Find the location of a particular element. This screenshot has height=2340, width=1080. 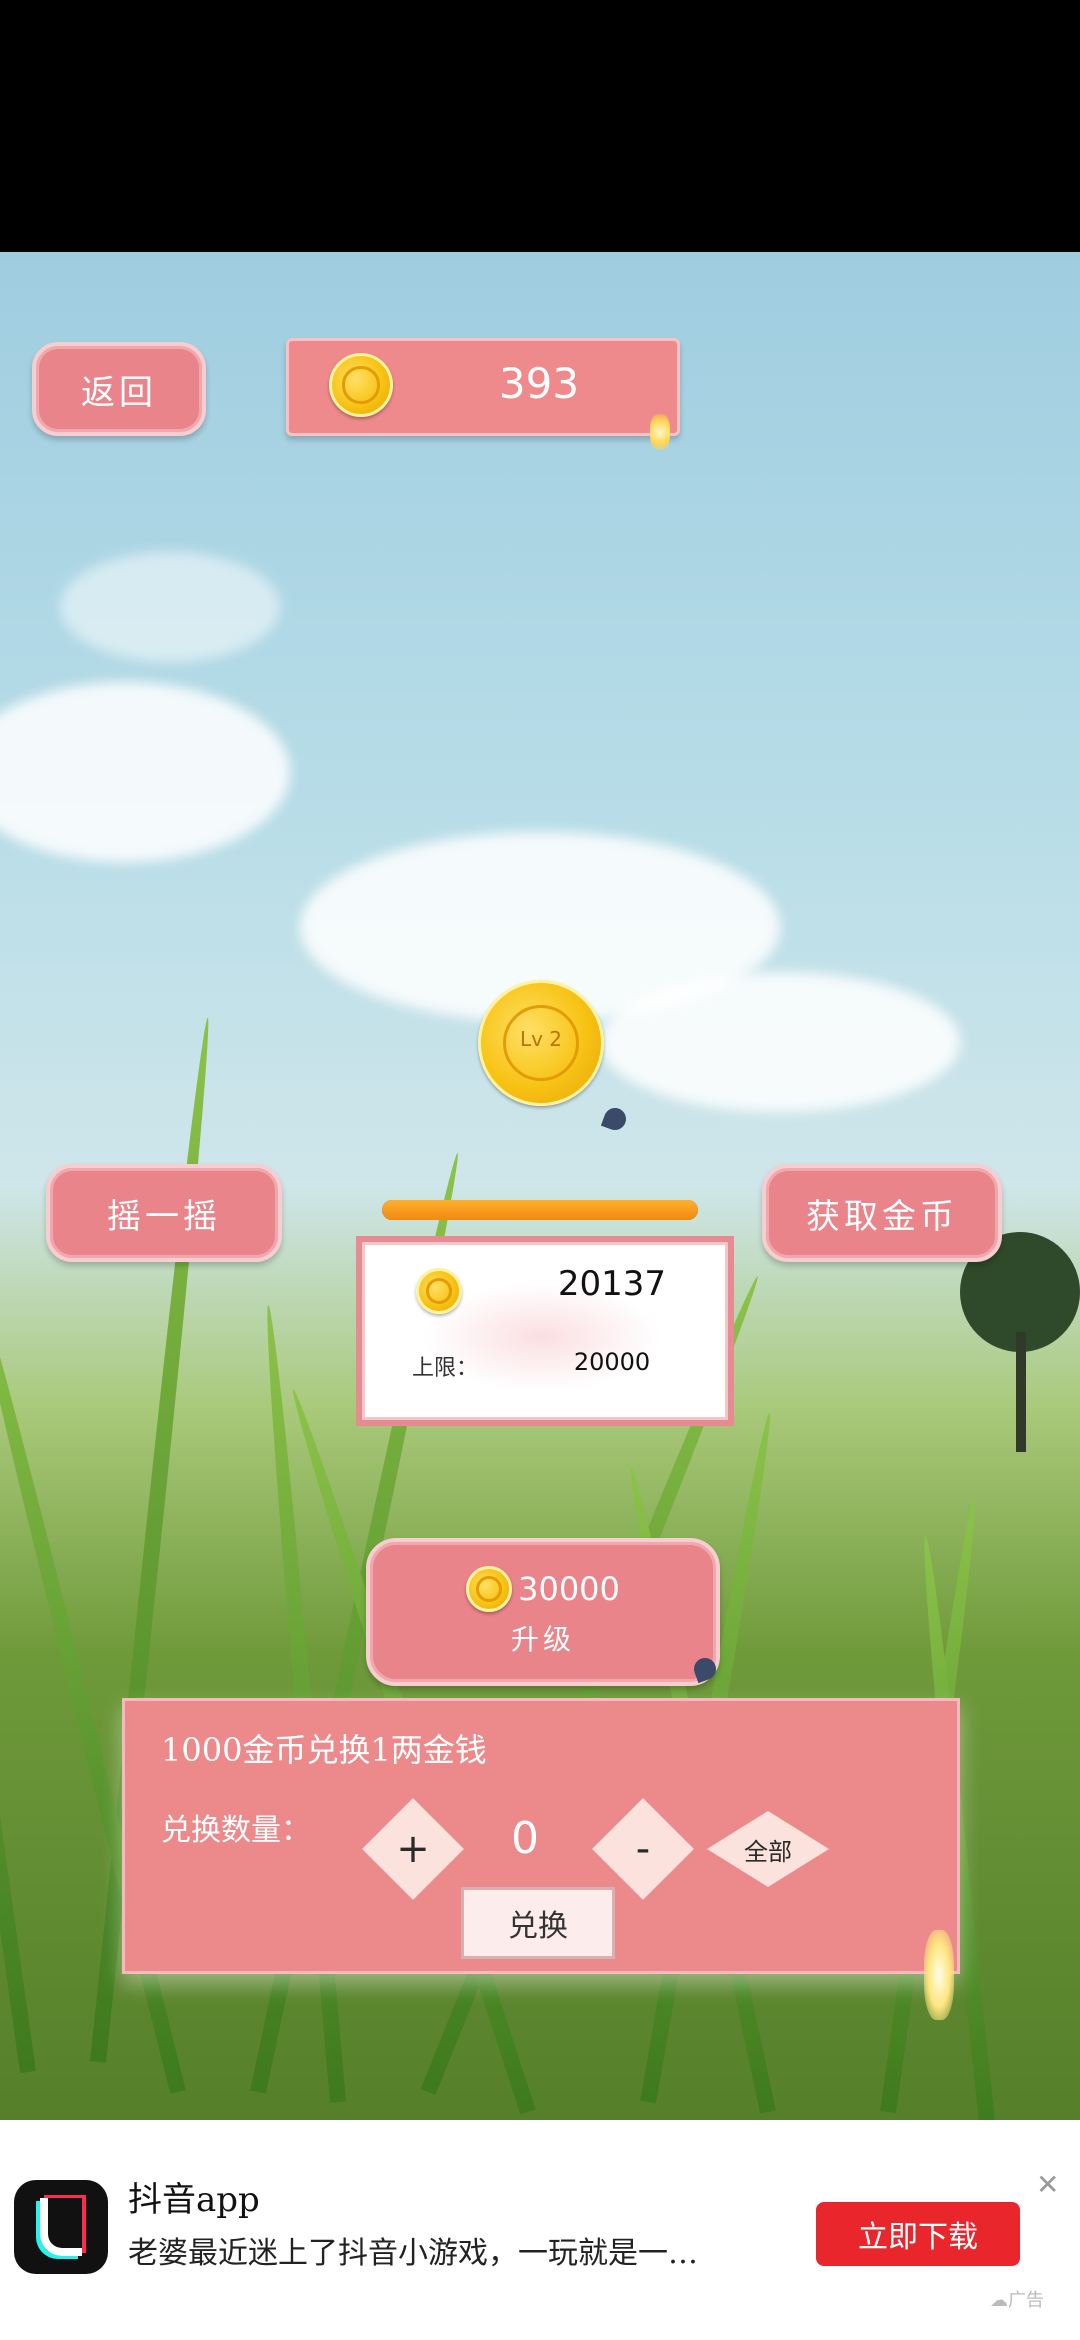

ad-download-button: 立即下载 is located at coordinates (918, 2234).